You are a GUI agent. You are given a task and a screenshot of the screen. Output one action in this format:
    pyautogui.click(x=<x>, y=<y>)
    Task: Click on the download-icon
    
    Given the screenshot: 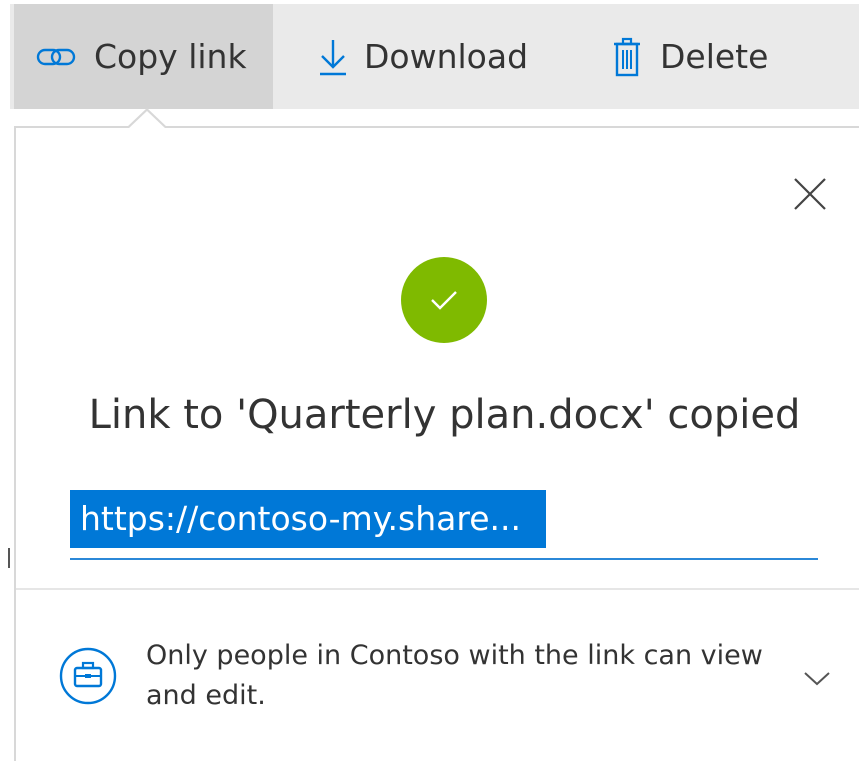 What is the action you would take?
    pyautogui.click(x=333, y=57)
    